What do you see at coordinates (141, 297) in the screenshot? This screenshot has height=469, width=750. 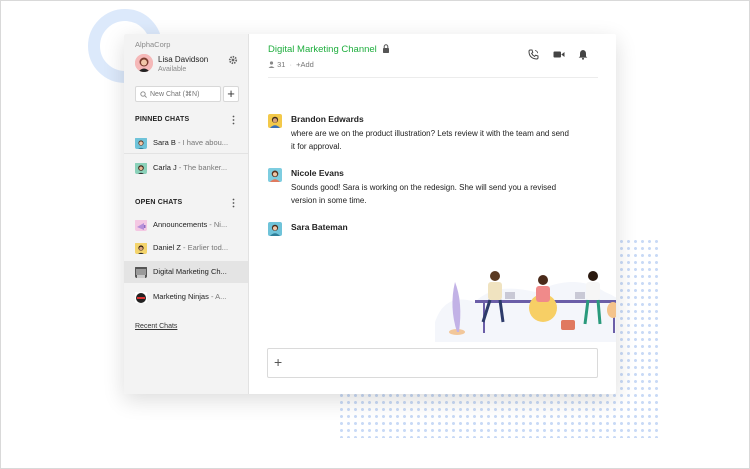 I see `marketing-ninjas-avatar` at bounding box center [141, 297].